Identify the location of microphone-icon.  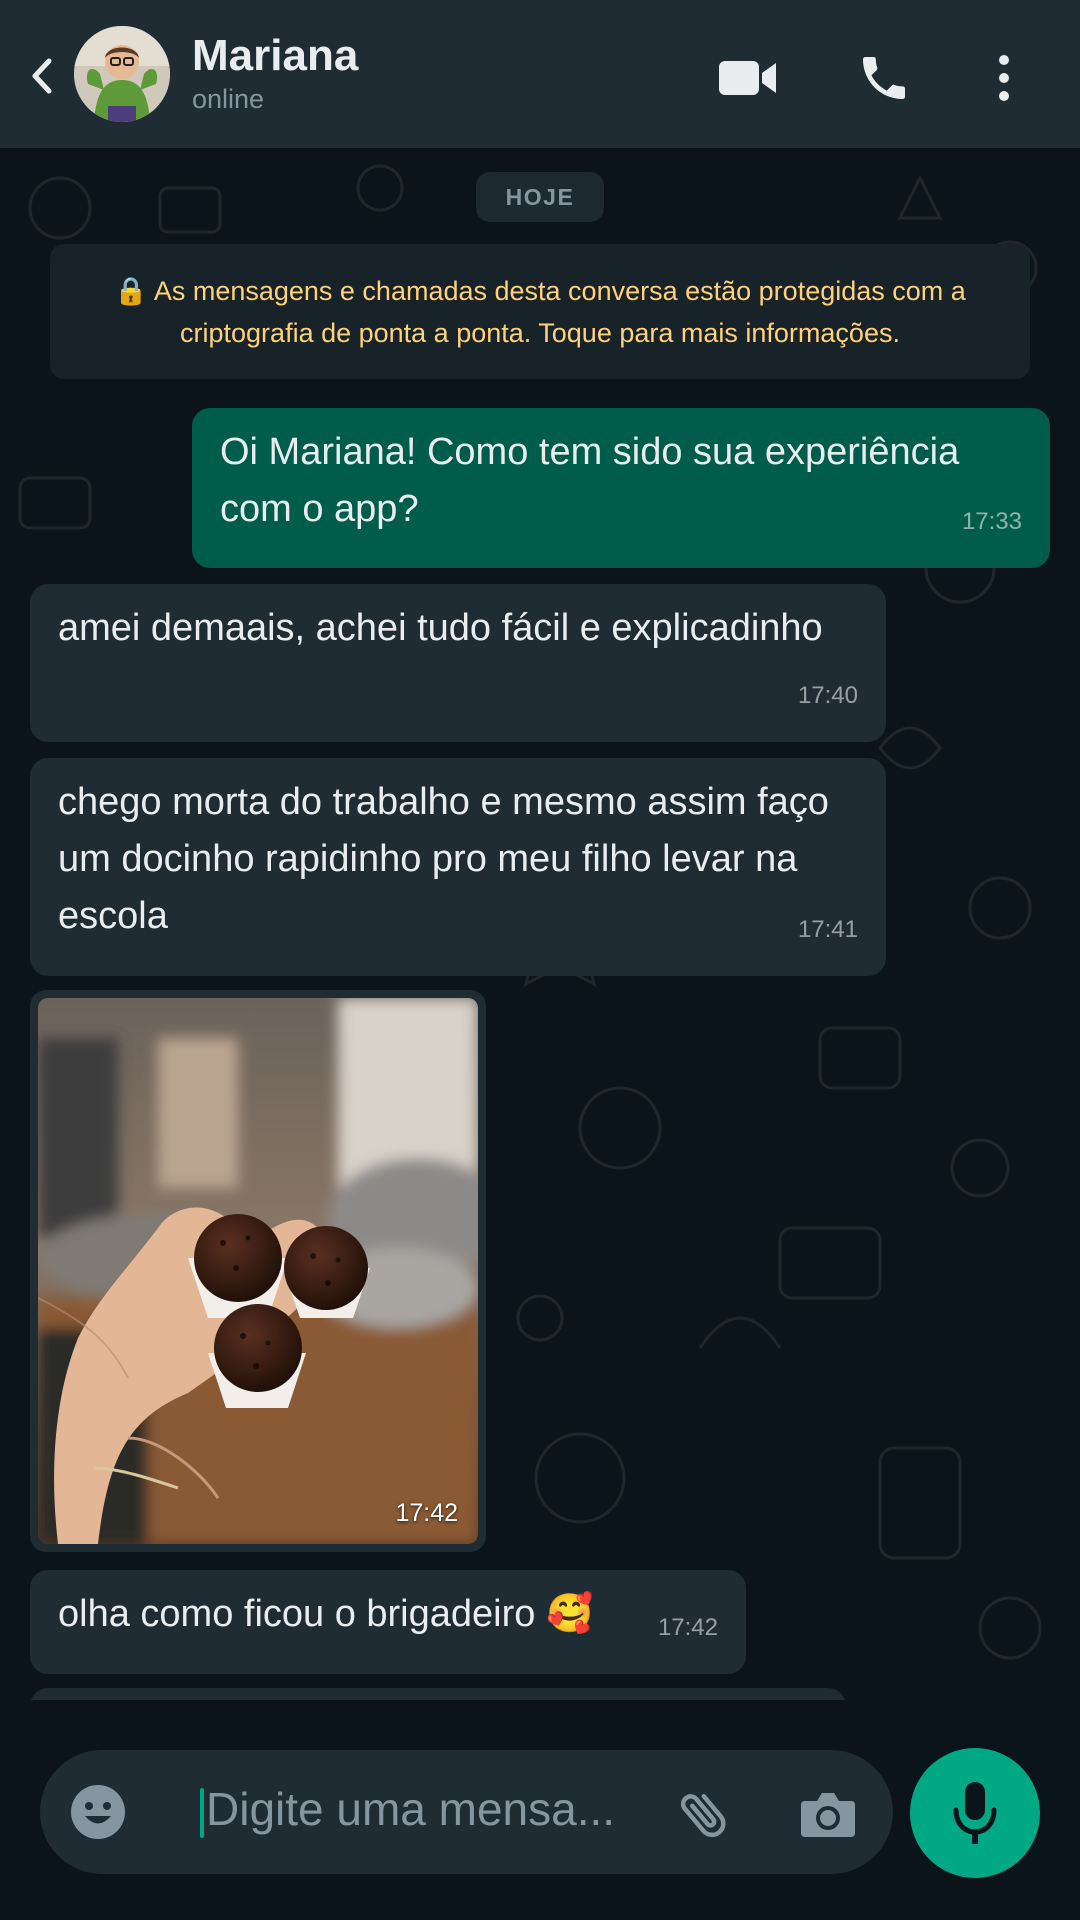
(975, 1813).